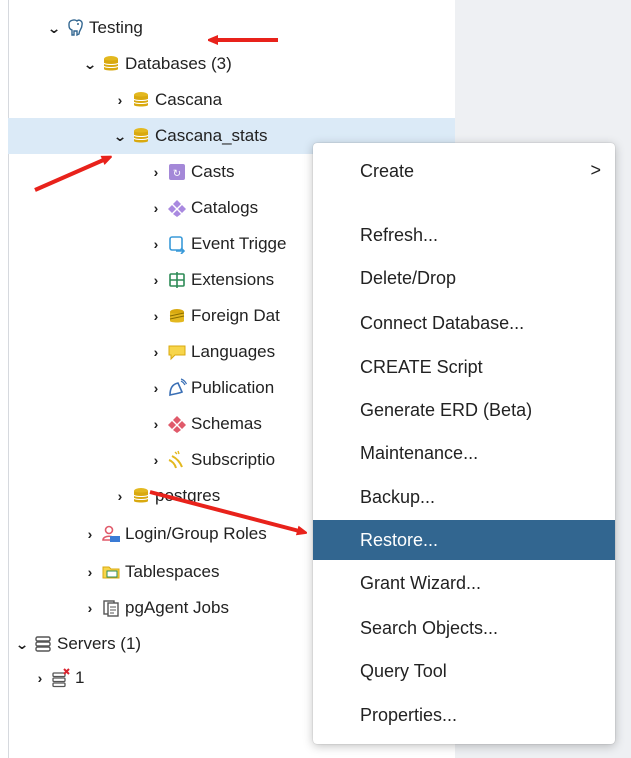 This screenshot has height=758, width=631. Describe the element at coordinates (172, 571) in the screenshot. I see `tree-label: Tablespaces` at that location.